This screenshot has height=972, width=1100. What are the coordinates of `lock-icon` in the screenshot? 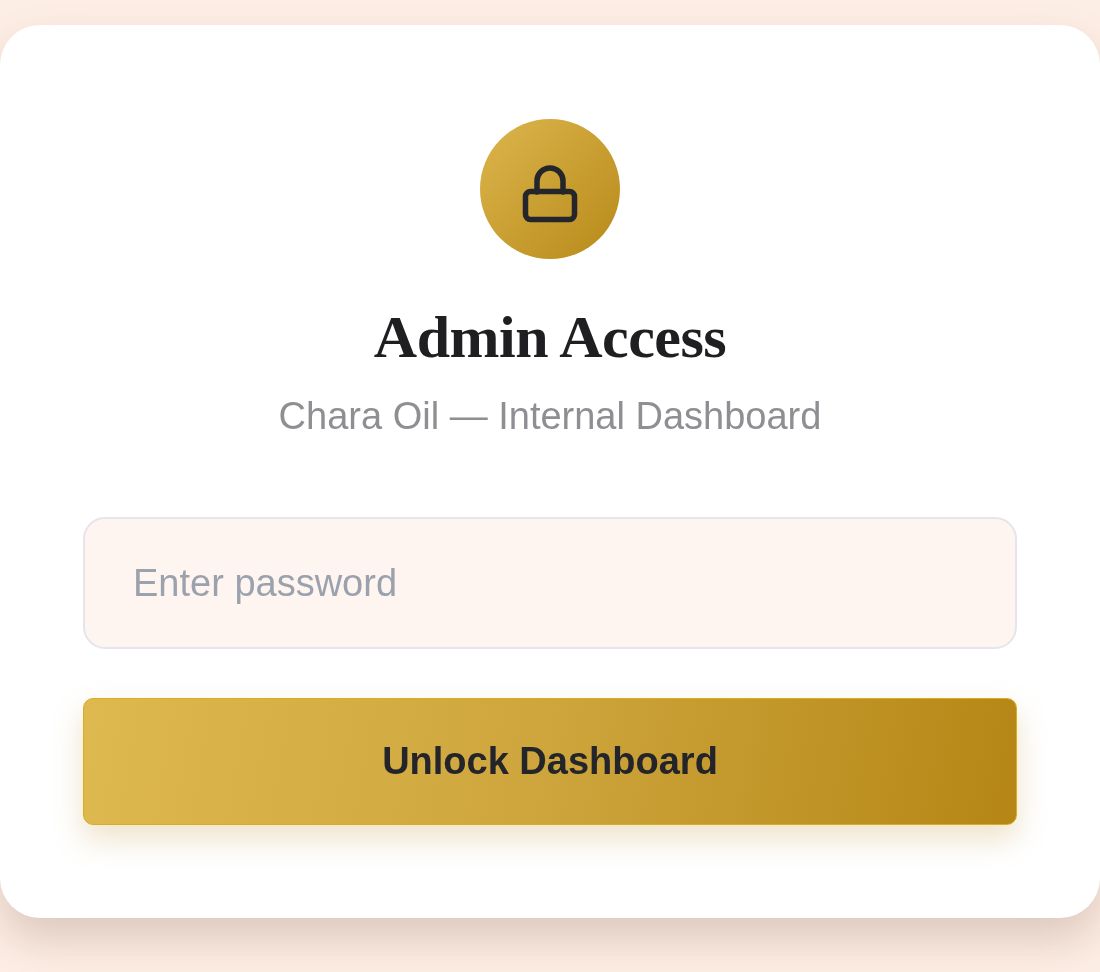 It's located at (550, 189).